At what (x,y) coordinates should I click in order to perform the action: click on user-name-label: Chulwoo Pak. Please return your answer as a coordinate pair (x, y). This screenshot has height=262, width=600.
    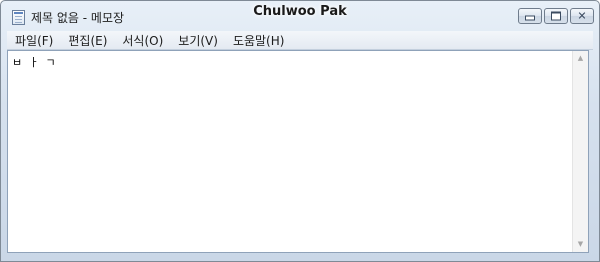
    Looking at the image, I should click on (300, 11).